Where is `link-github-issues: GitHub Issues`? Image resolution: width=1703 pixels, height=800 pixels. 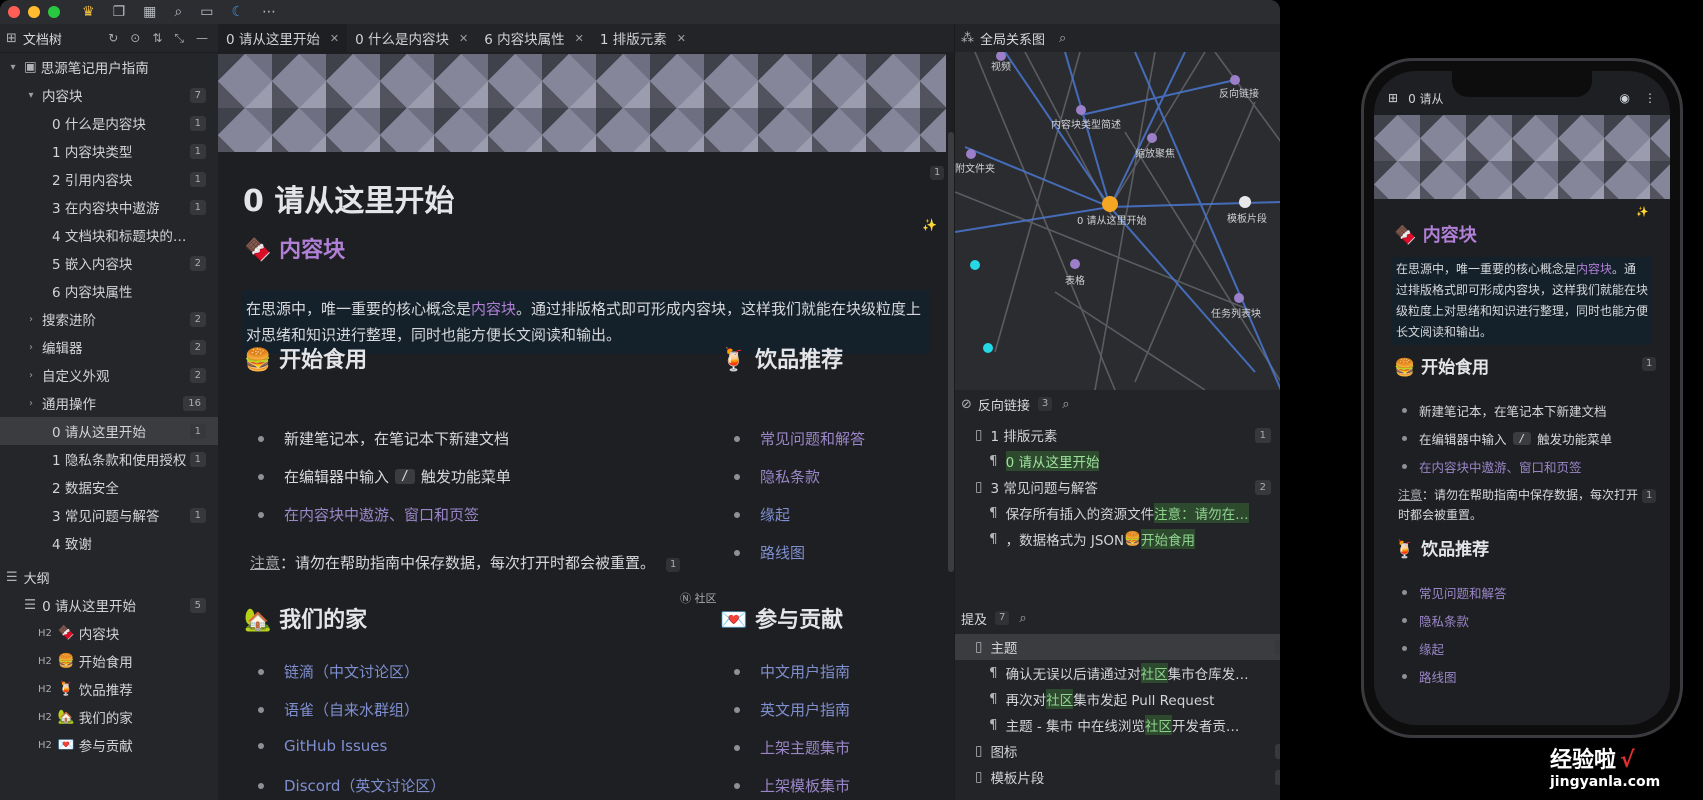 link-github-issues: GitHub Issues is located at coordinates (322, 746).